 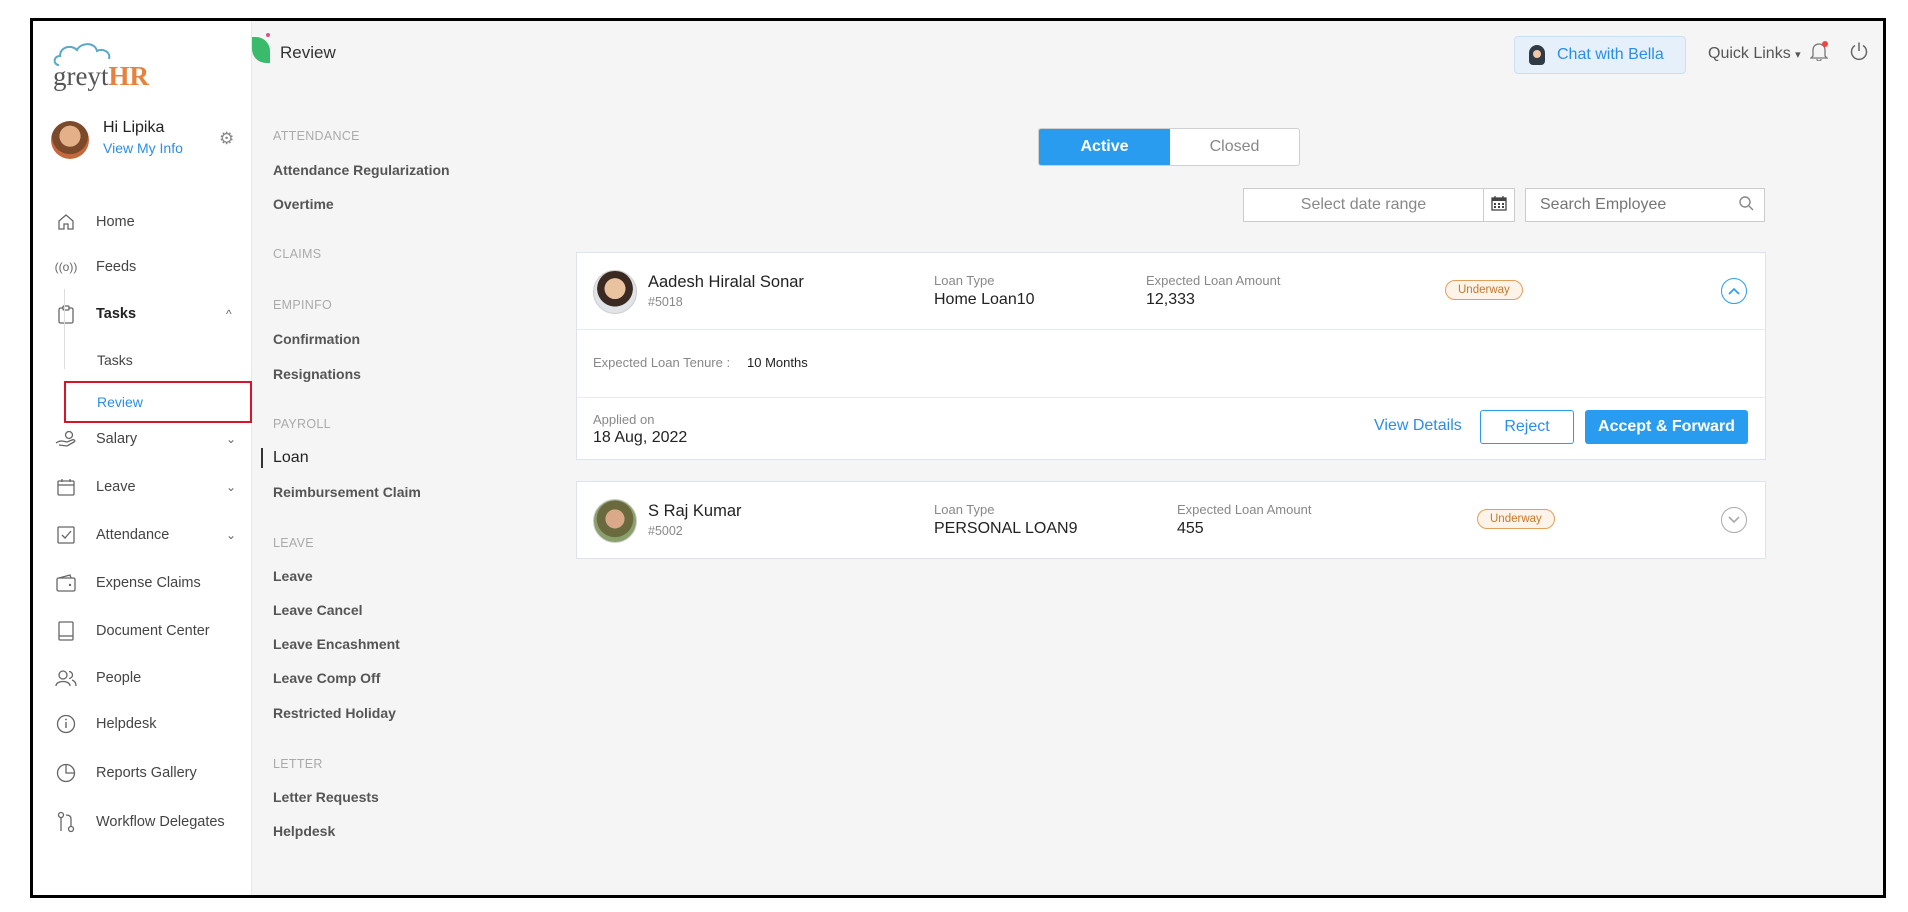 What do you see at coordinates (66, 583) in the screenshot?
I see `wallet-icon` at bounding box center [66, 583].